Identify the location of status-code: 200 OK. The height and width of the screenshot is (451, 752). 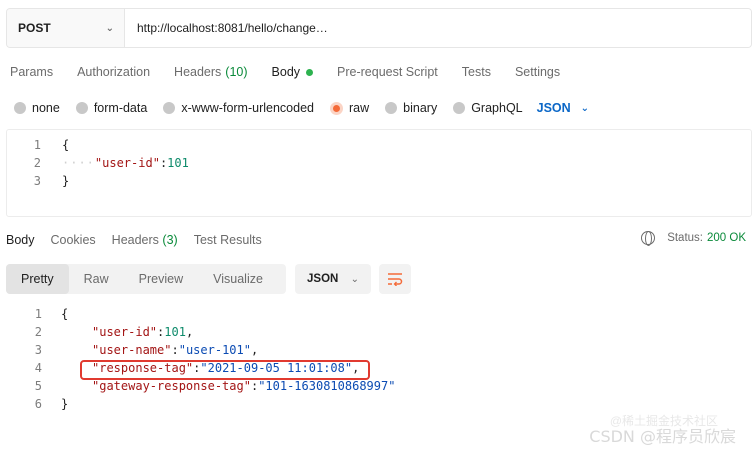
(726, 238).